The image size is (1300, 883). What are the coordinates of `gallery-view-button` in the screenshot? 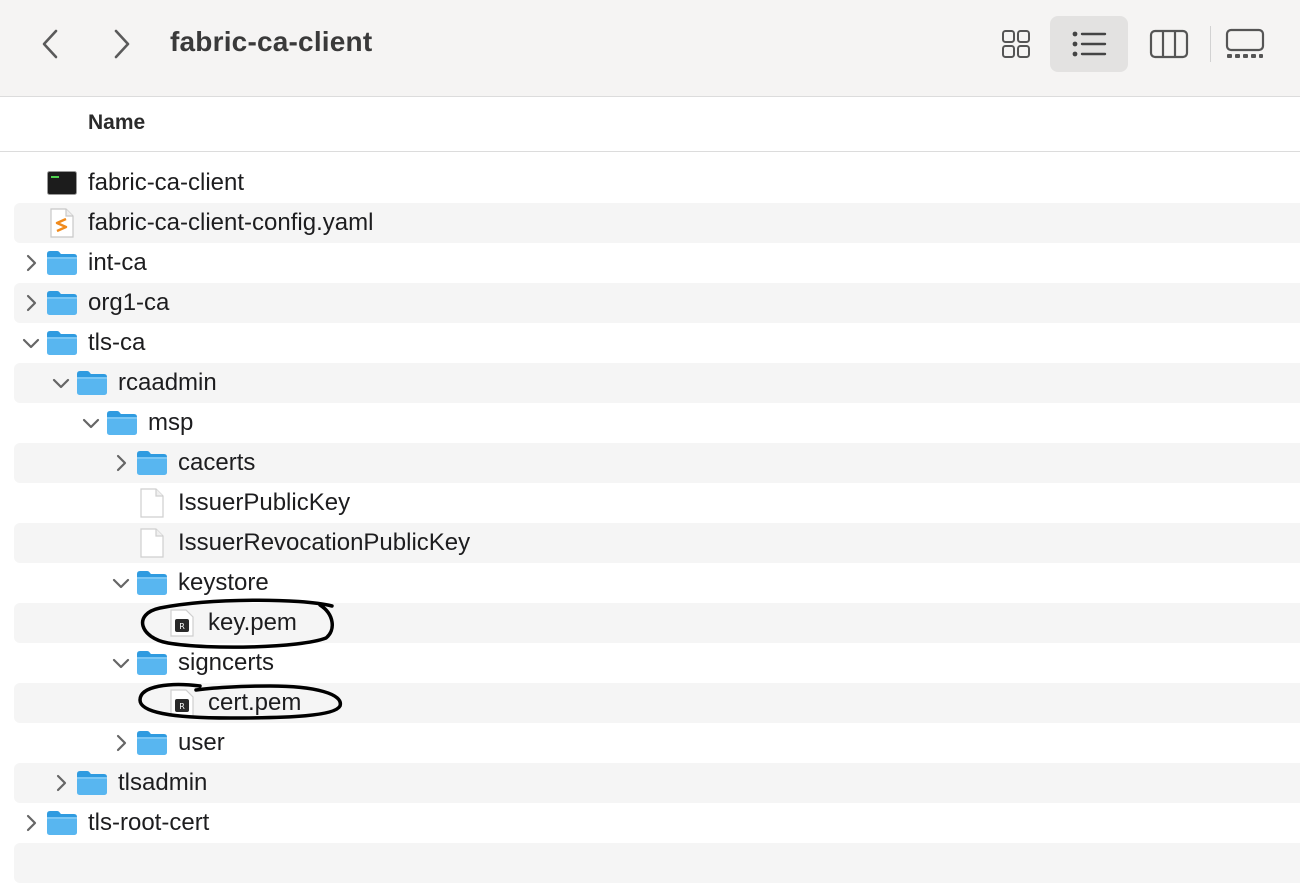 It's located at (1245, 44).